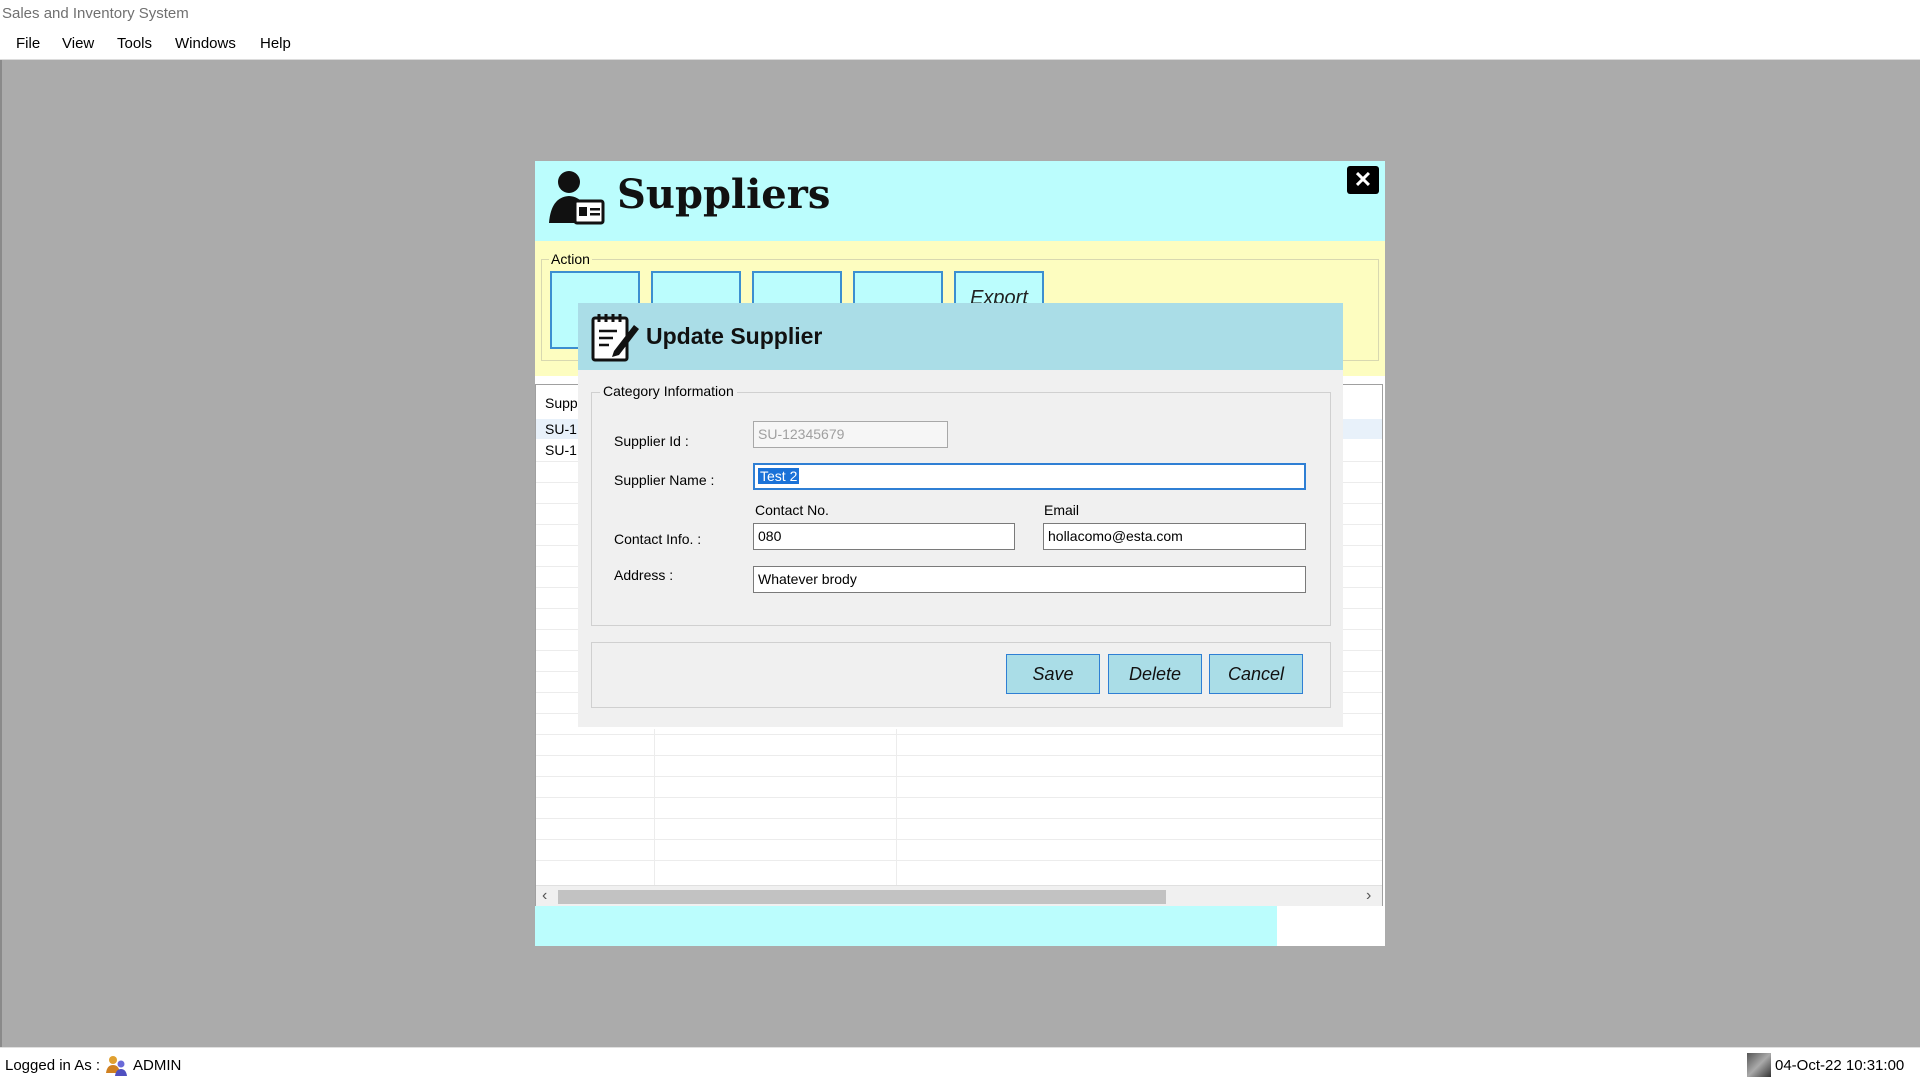 The height and width of the screenshot is (1081, 1920). What do you see at coordinates (1256, 674) in the screenshot?
I see `cancel-button: Cancel` at bounding box center [1256, 674].